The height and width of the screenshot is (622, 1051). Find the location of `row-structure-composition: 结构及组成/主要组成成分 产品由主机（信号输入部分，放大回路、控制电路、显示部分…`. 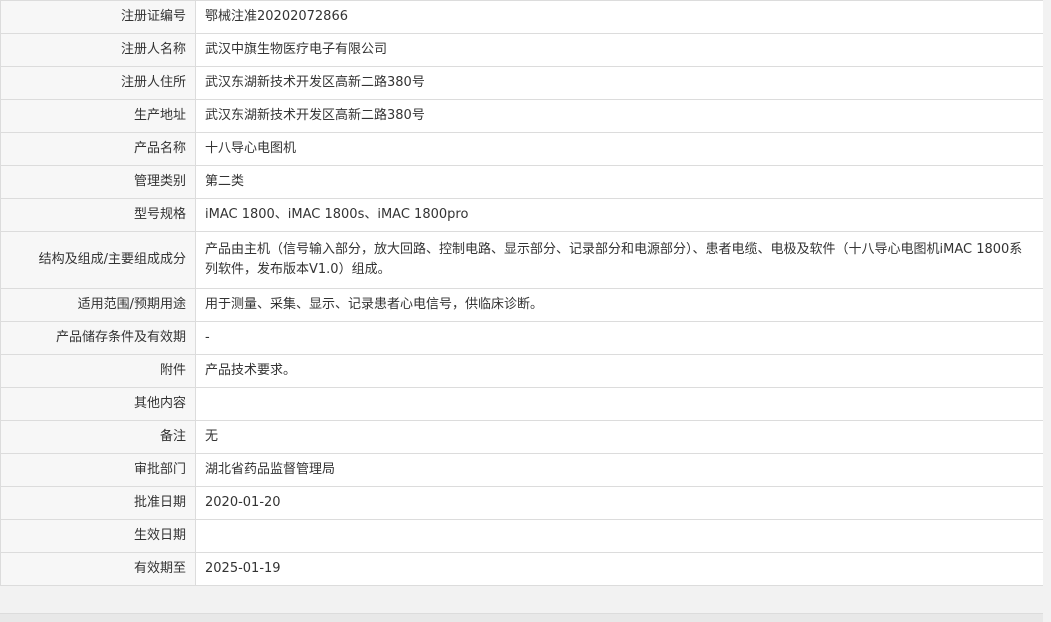

row-structure-composition: 结构及组成/主要组成成分 产品由主机（信号输入部分，放大回路、控制电路、显示部分… is located at coordinates (522, 260).